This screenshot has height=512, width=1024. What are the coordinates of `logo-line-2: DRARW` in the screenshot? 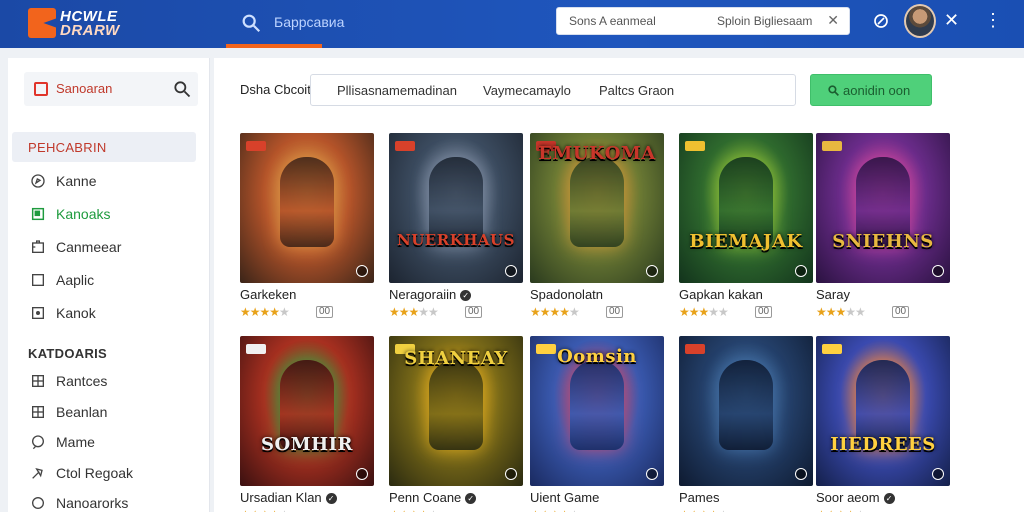 It's located at (90, 30).